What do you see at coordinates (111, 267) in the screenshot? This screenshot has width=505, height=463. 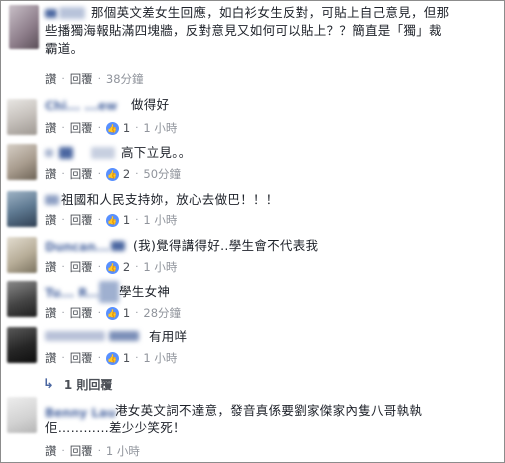 I see `comment-actions: 讚 · 回覆 · 👍 2 · 1 小時` at bounding box center [111, 267].